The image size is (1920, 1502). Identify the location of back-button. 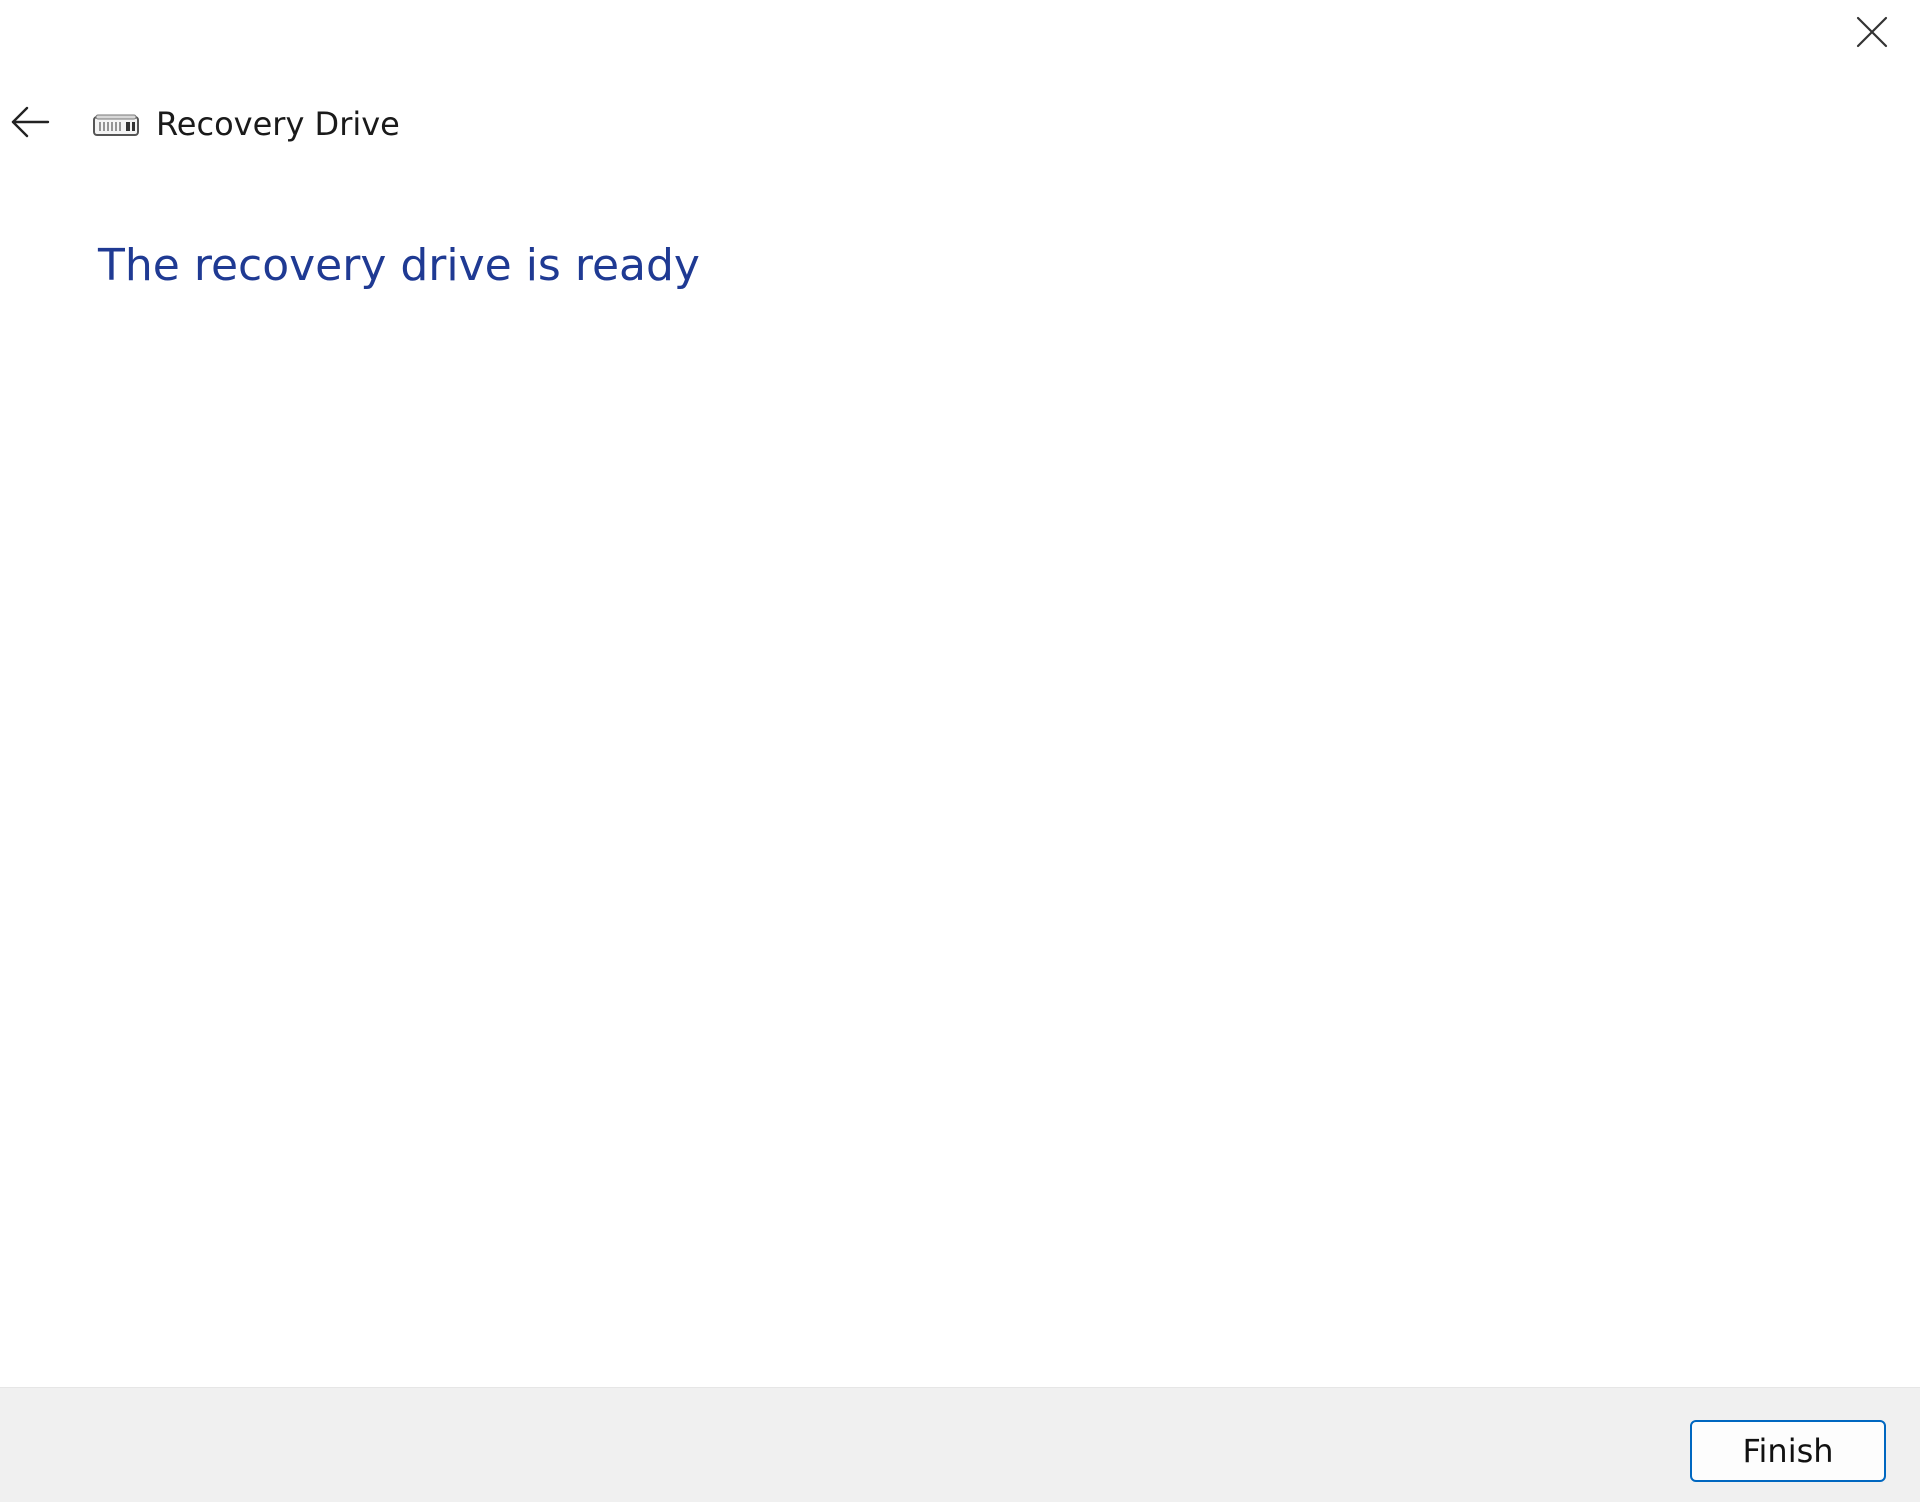
(30, 122).